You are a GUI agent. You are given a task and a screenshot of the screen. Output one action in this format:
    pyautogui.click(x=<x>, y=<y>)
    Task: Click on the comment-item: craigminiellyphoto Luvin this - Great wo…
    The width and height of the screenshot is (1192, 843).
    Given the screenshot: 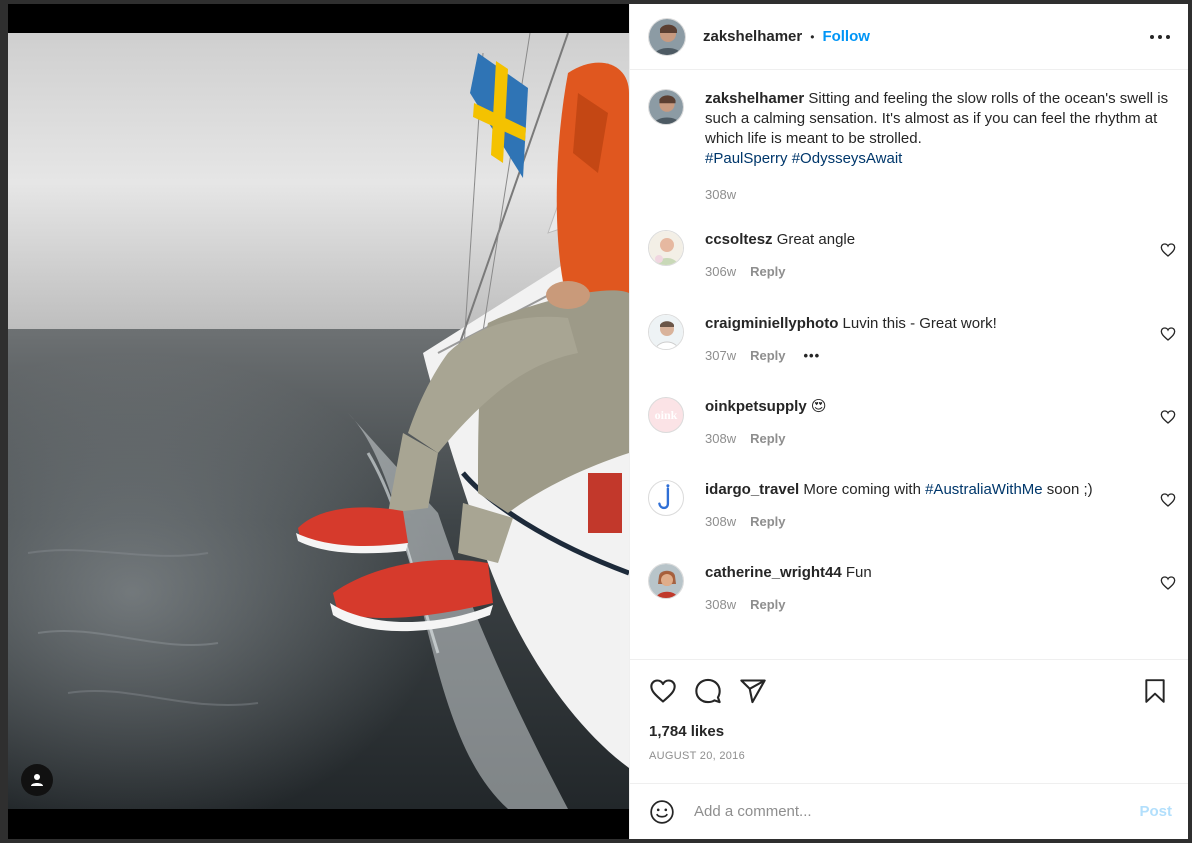 What is the action you would take?
    pyautogui.click(x=912, y=338)
    